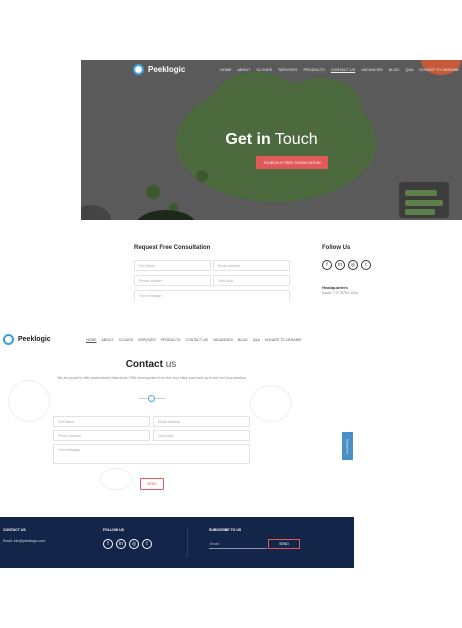 The height and width of the screenshot is (628, 462). I want to click on facebook-icon: f, so click(327, 265).